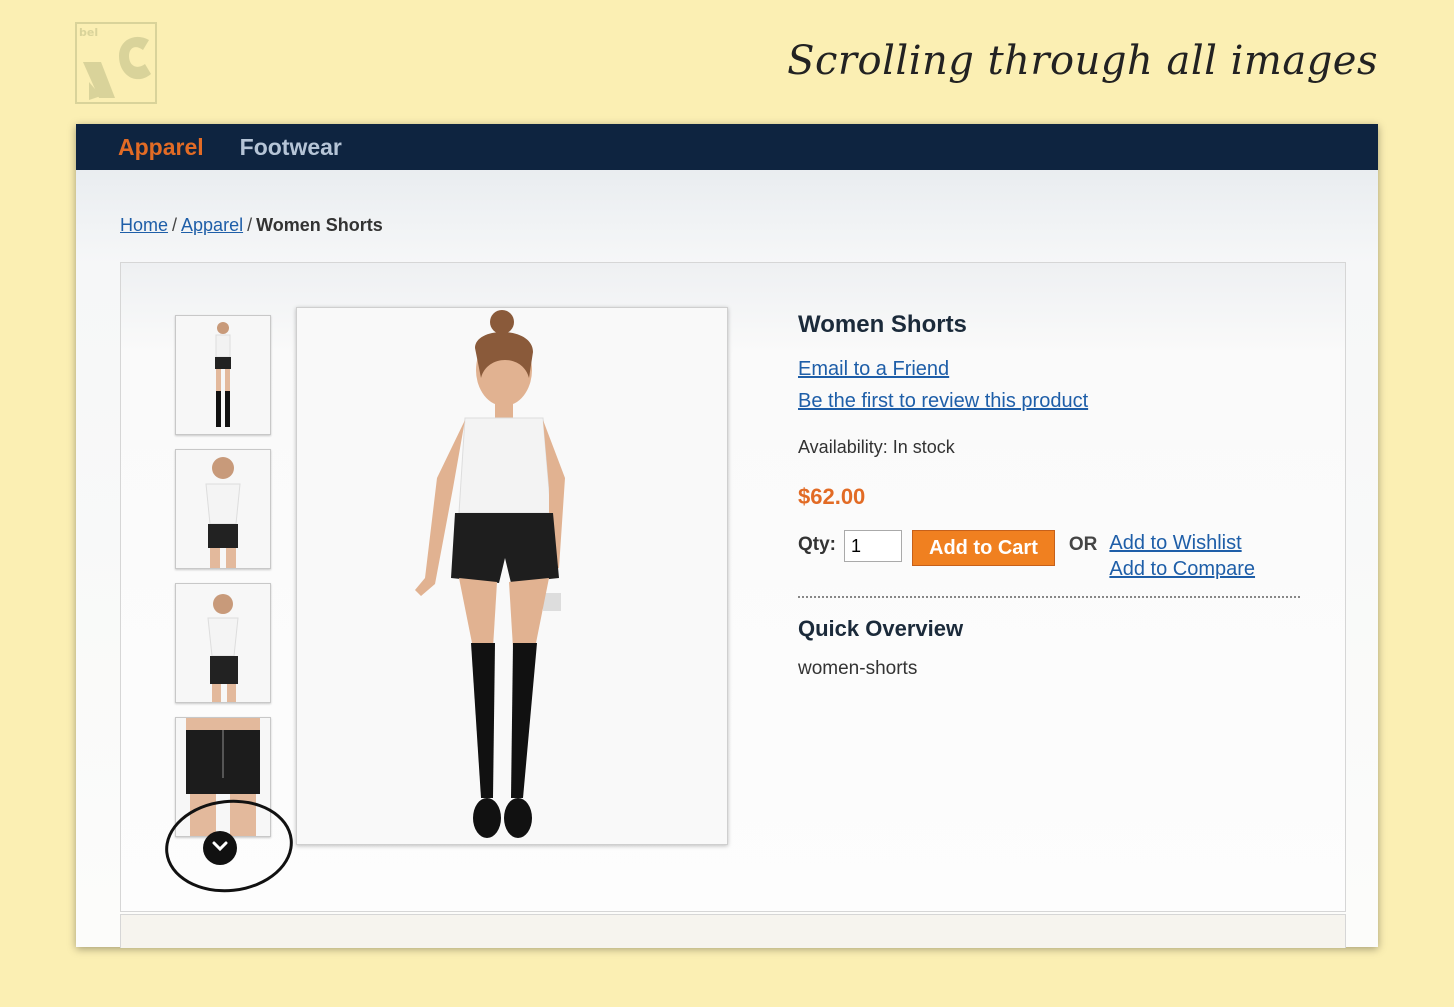 This screenshot has width=1454, height=1007. I want to click on product-title: Women Shorts, so click(882, 324).